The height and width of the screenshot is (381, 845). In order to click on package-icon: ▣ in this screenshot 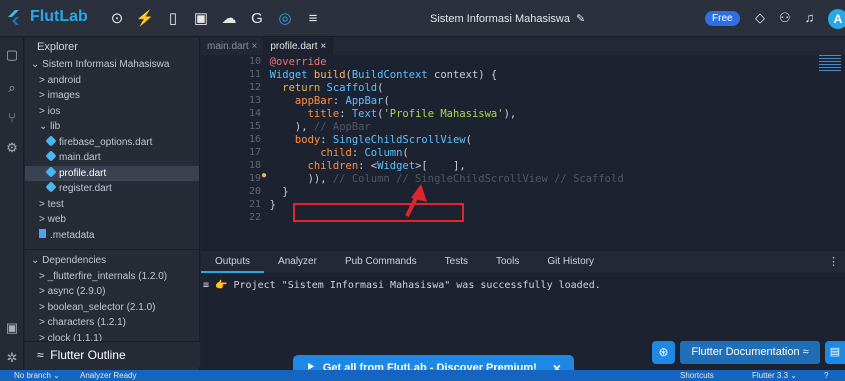, I will do `click(12, 328)`.